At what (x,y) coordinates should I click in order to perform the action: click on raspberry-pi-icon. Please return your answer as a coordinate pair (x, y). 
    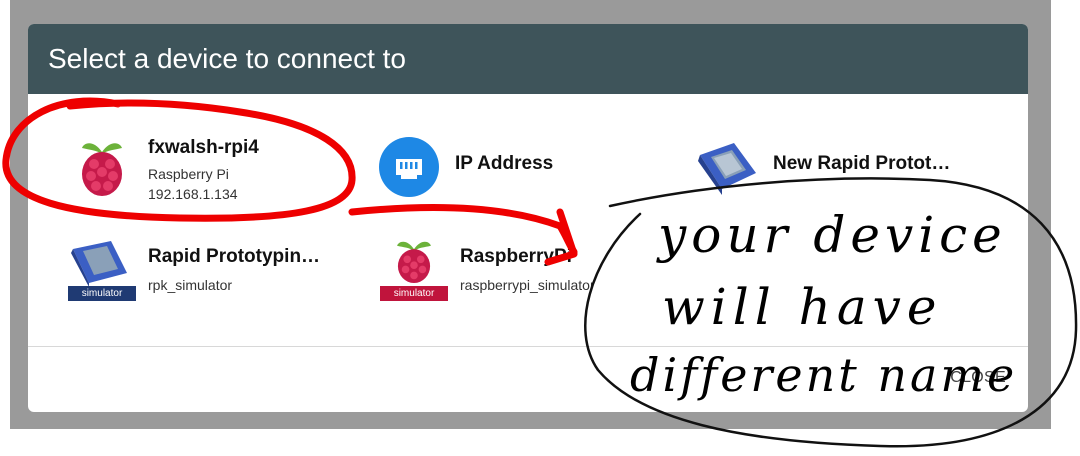
    Looking at the image, I should click on (102, 167).